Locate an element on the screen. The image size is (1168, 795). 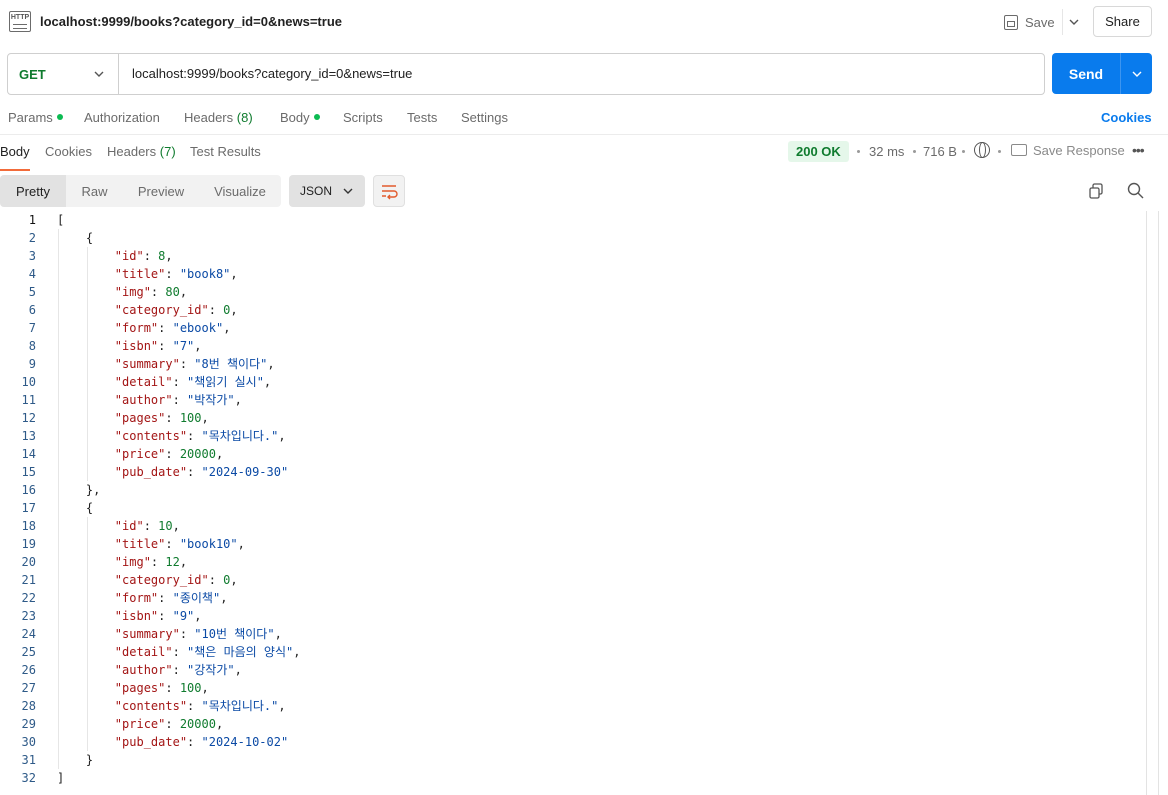
response-size: 716 B is located at coordinates (940, 151).